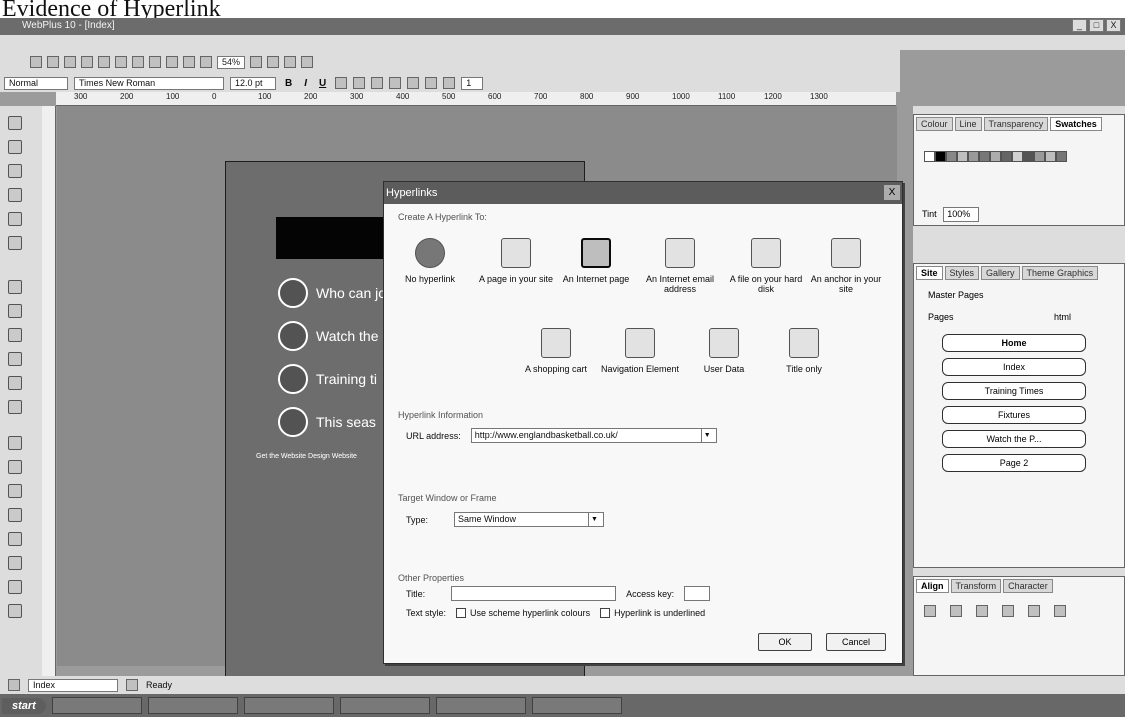 This screenshot has width=1125, height=717. What do you see at coordinates (516, 261) in the screenshot?
I see `option-page-in-site: A page in your site` at bounding box center [516, 261].